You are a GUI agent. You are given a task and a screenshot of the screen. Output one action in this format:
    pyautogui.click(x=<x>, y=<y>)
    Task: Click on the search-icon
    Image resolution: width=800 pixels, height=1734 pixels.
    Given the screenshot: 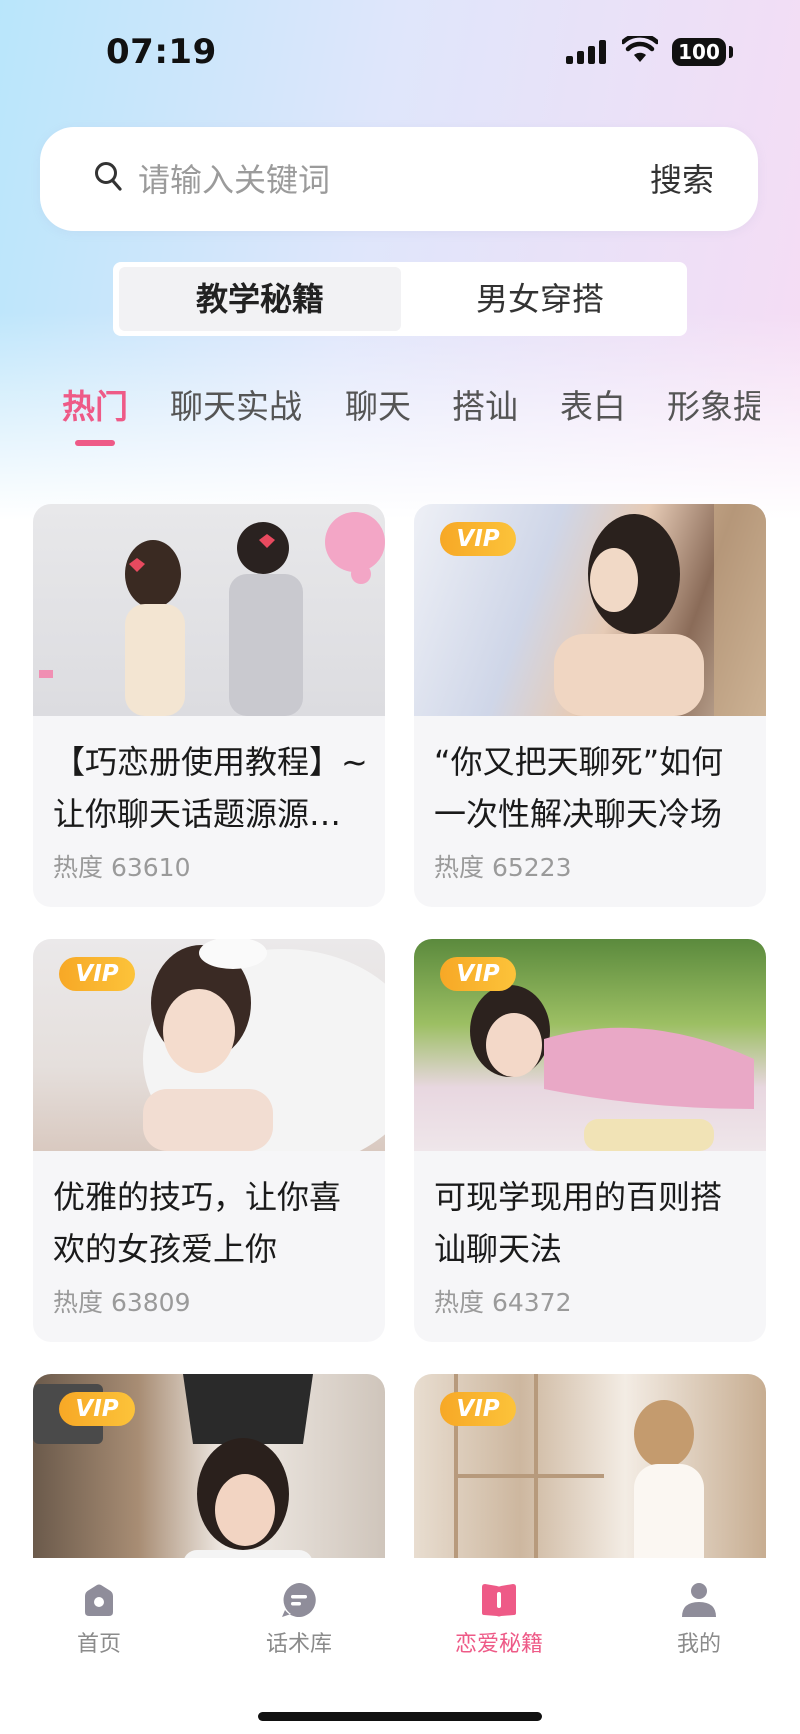 What is the action you would take?
    pyautogui.click(x=108, y=176)
    